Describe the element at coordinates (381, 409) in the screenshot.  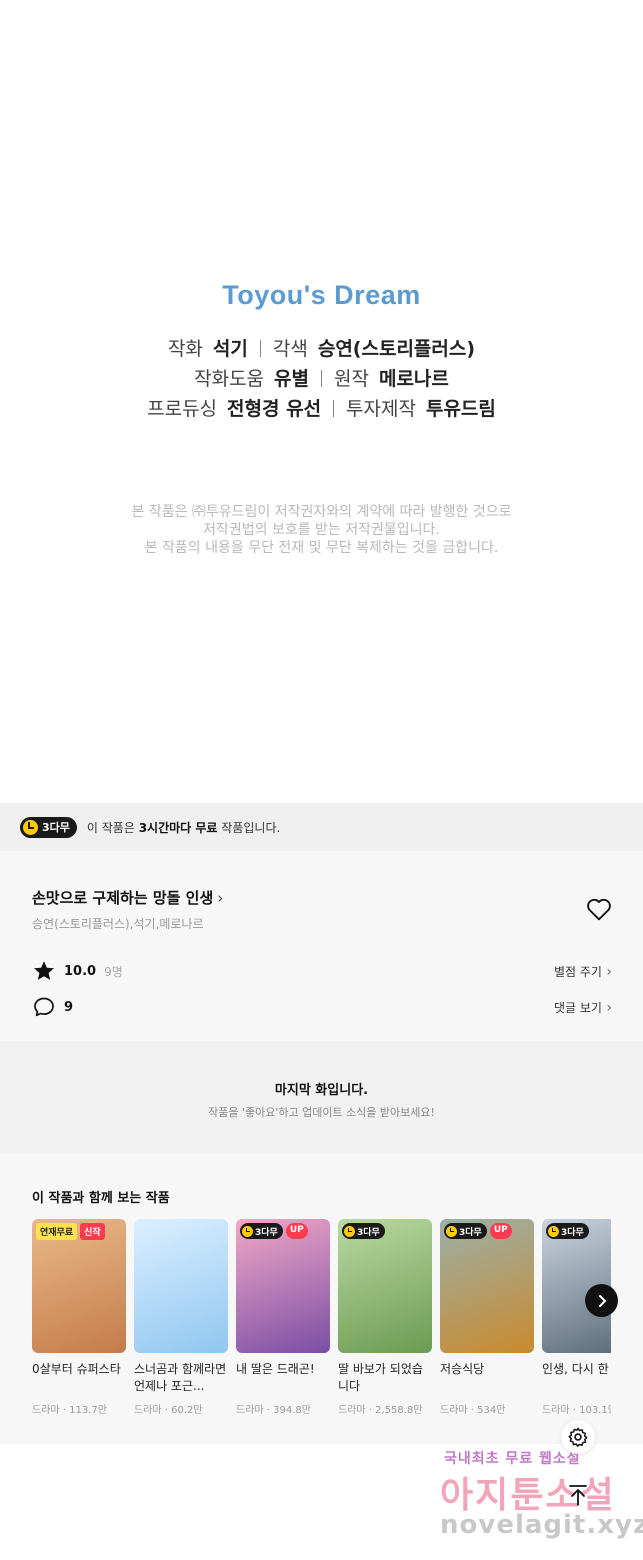
I see `credit-role: 투자제작` at that location.